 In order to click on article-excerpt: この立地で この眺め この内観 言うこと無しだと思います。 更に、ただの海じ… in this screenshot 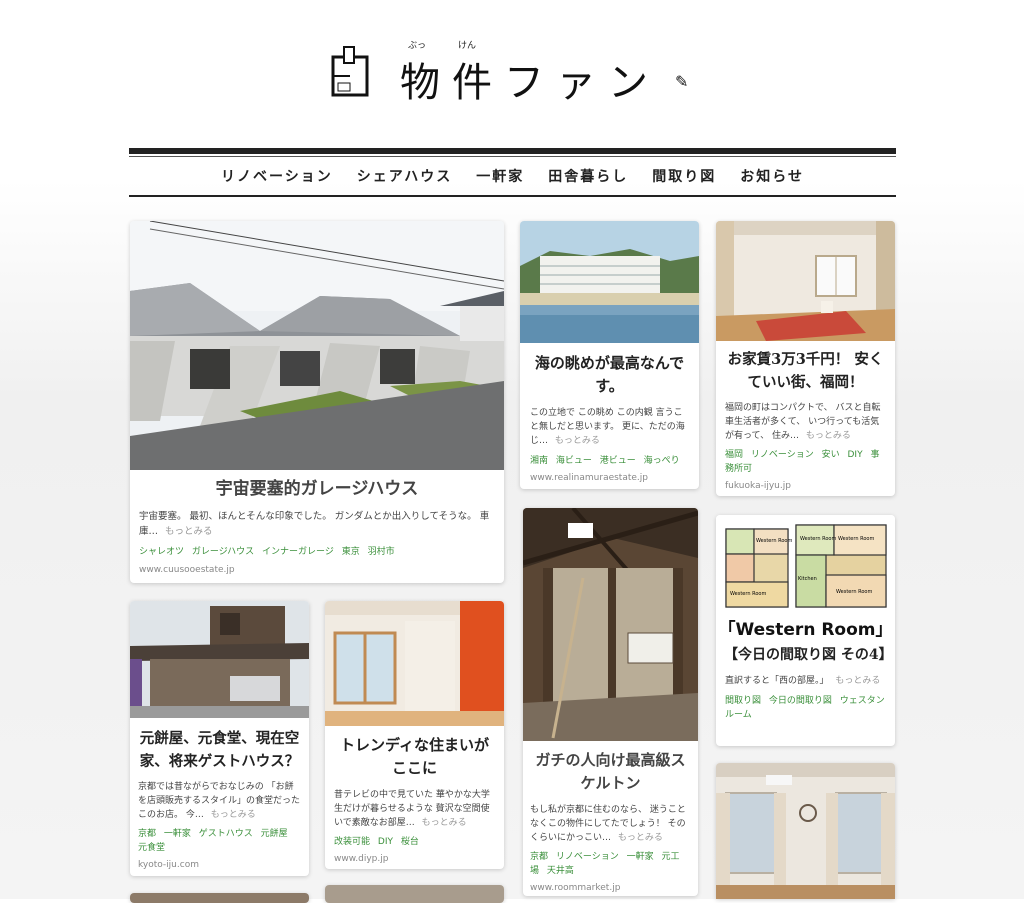, I will do `click(607, 427)`.